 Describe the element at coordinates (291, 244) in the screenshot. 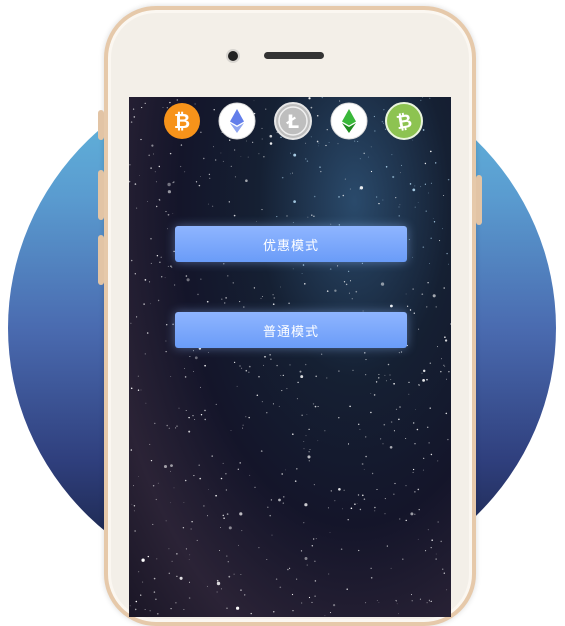

I see `discount-mode-button: 优惠模式` at that location.